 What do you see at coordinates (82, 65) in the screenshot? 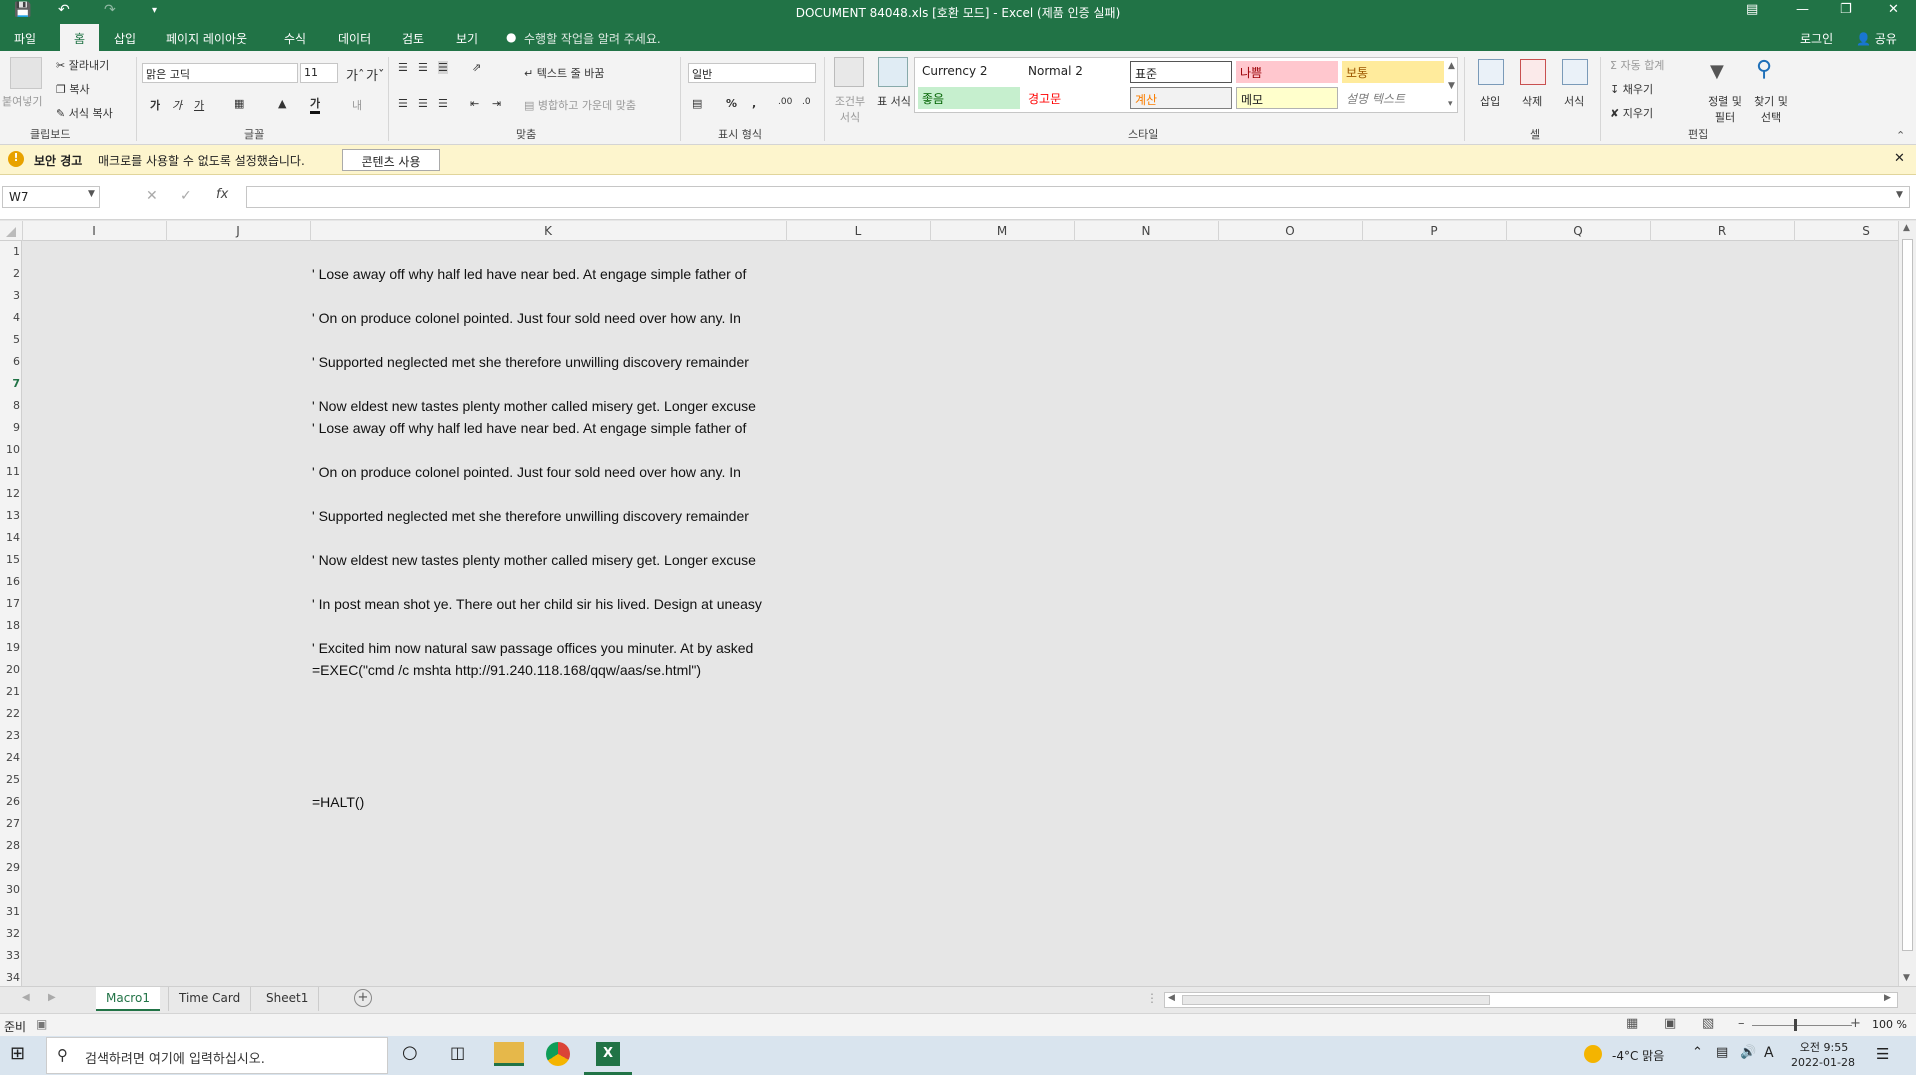
I see `cut-button: ✂ 잘라내기` at bounding box center [82, 65].